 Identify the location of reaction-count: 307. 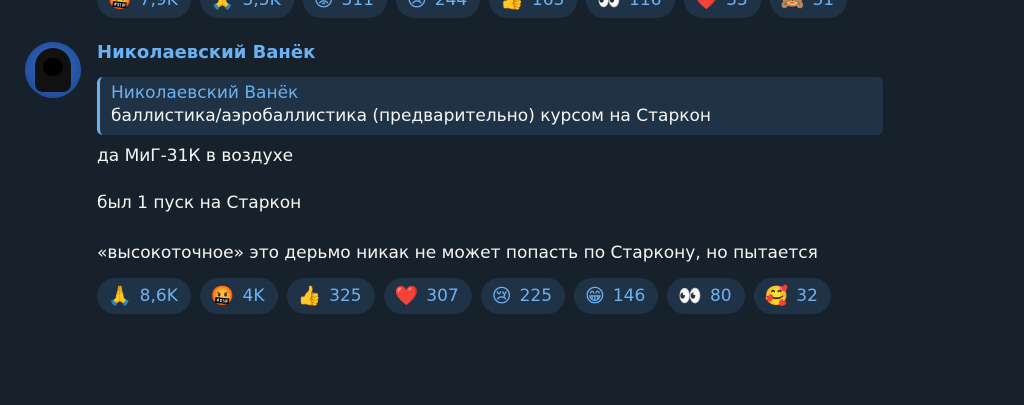
(442, 296).